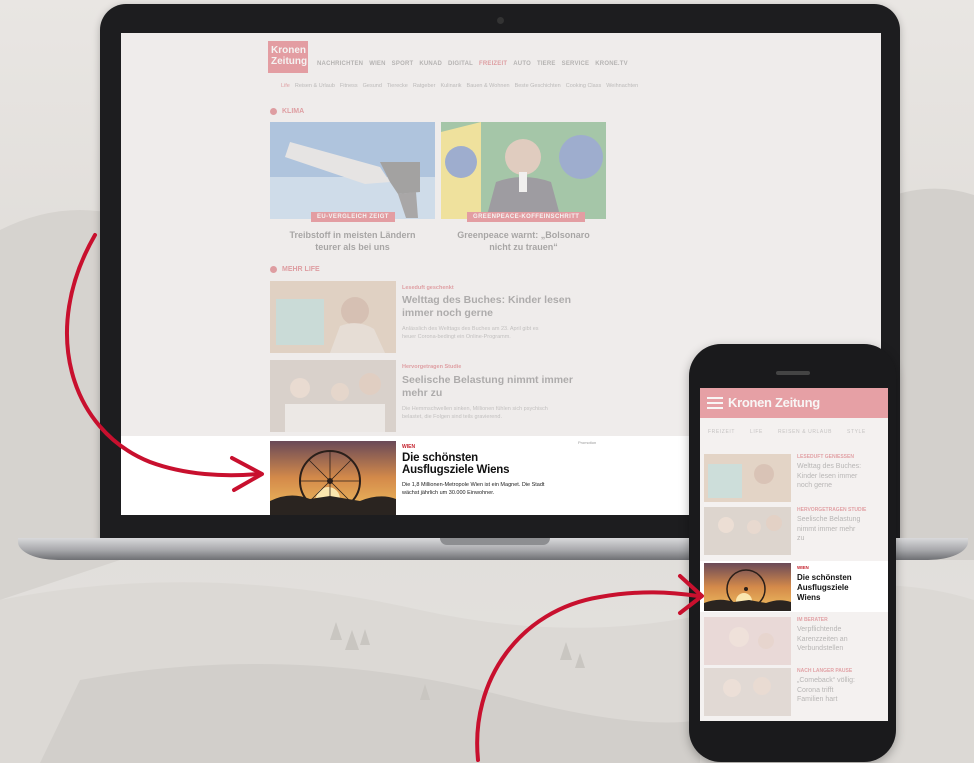 The height and width of the screenshot is (763, 974). Describe the element at coordinates (824, 577) in the screenshot. I see `phone-highlight-title-line: Die schönsten` at that location.